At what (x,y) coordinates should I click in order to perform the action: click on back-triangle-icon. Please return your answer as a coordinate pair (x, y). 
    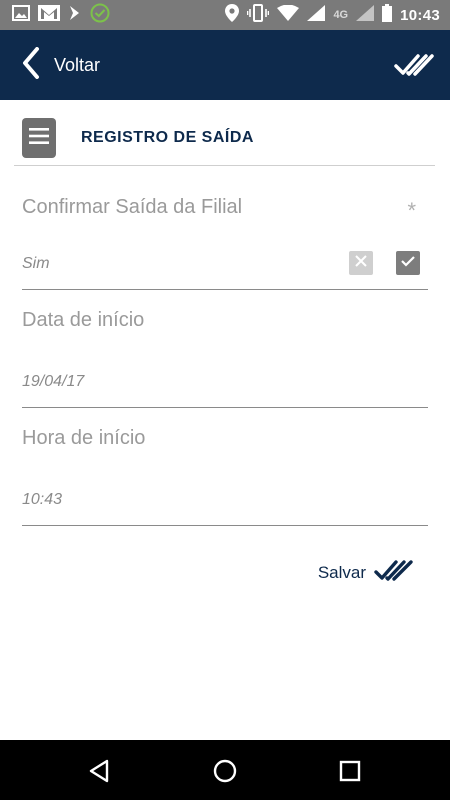
    Looking at the image, I should click on (100, 773).